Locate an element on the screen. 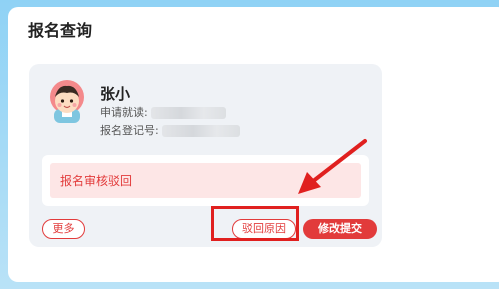 The image size is (499, 289). student-name: 张小 is located at coordinates (115, 94).